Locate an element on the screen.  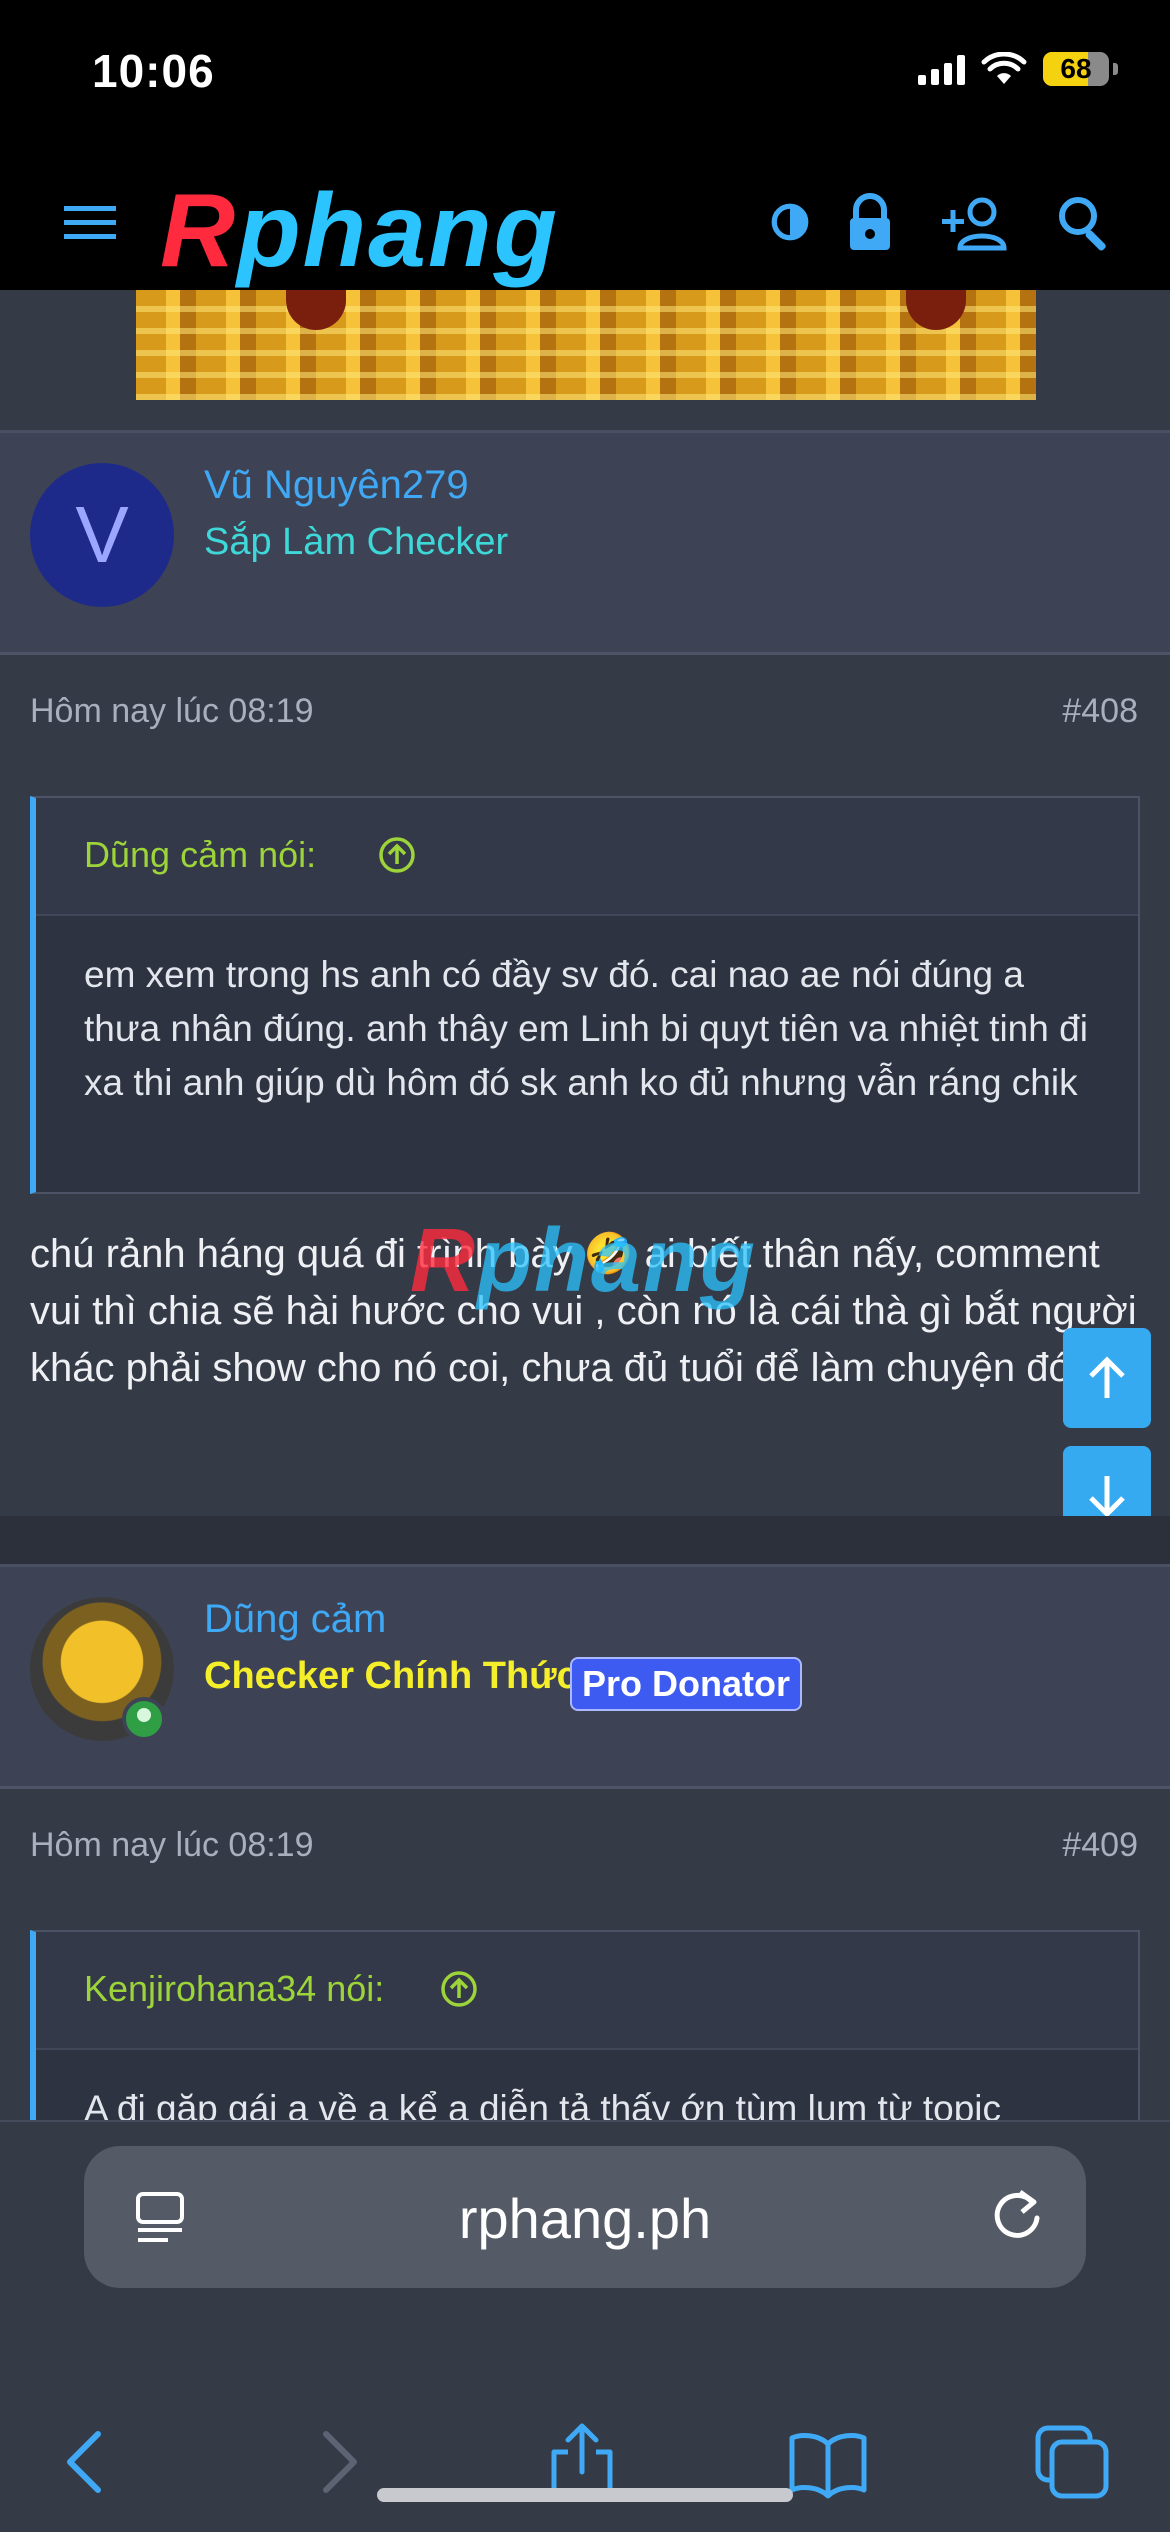
forward-icon is located at coordinates (338, 2462).